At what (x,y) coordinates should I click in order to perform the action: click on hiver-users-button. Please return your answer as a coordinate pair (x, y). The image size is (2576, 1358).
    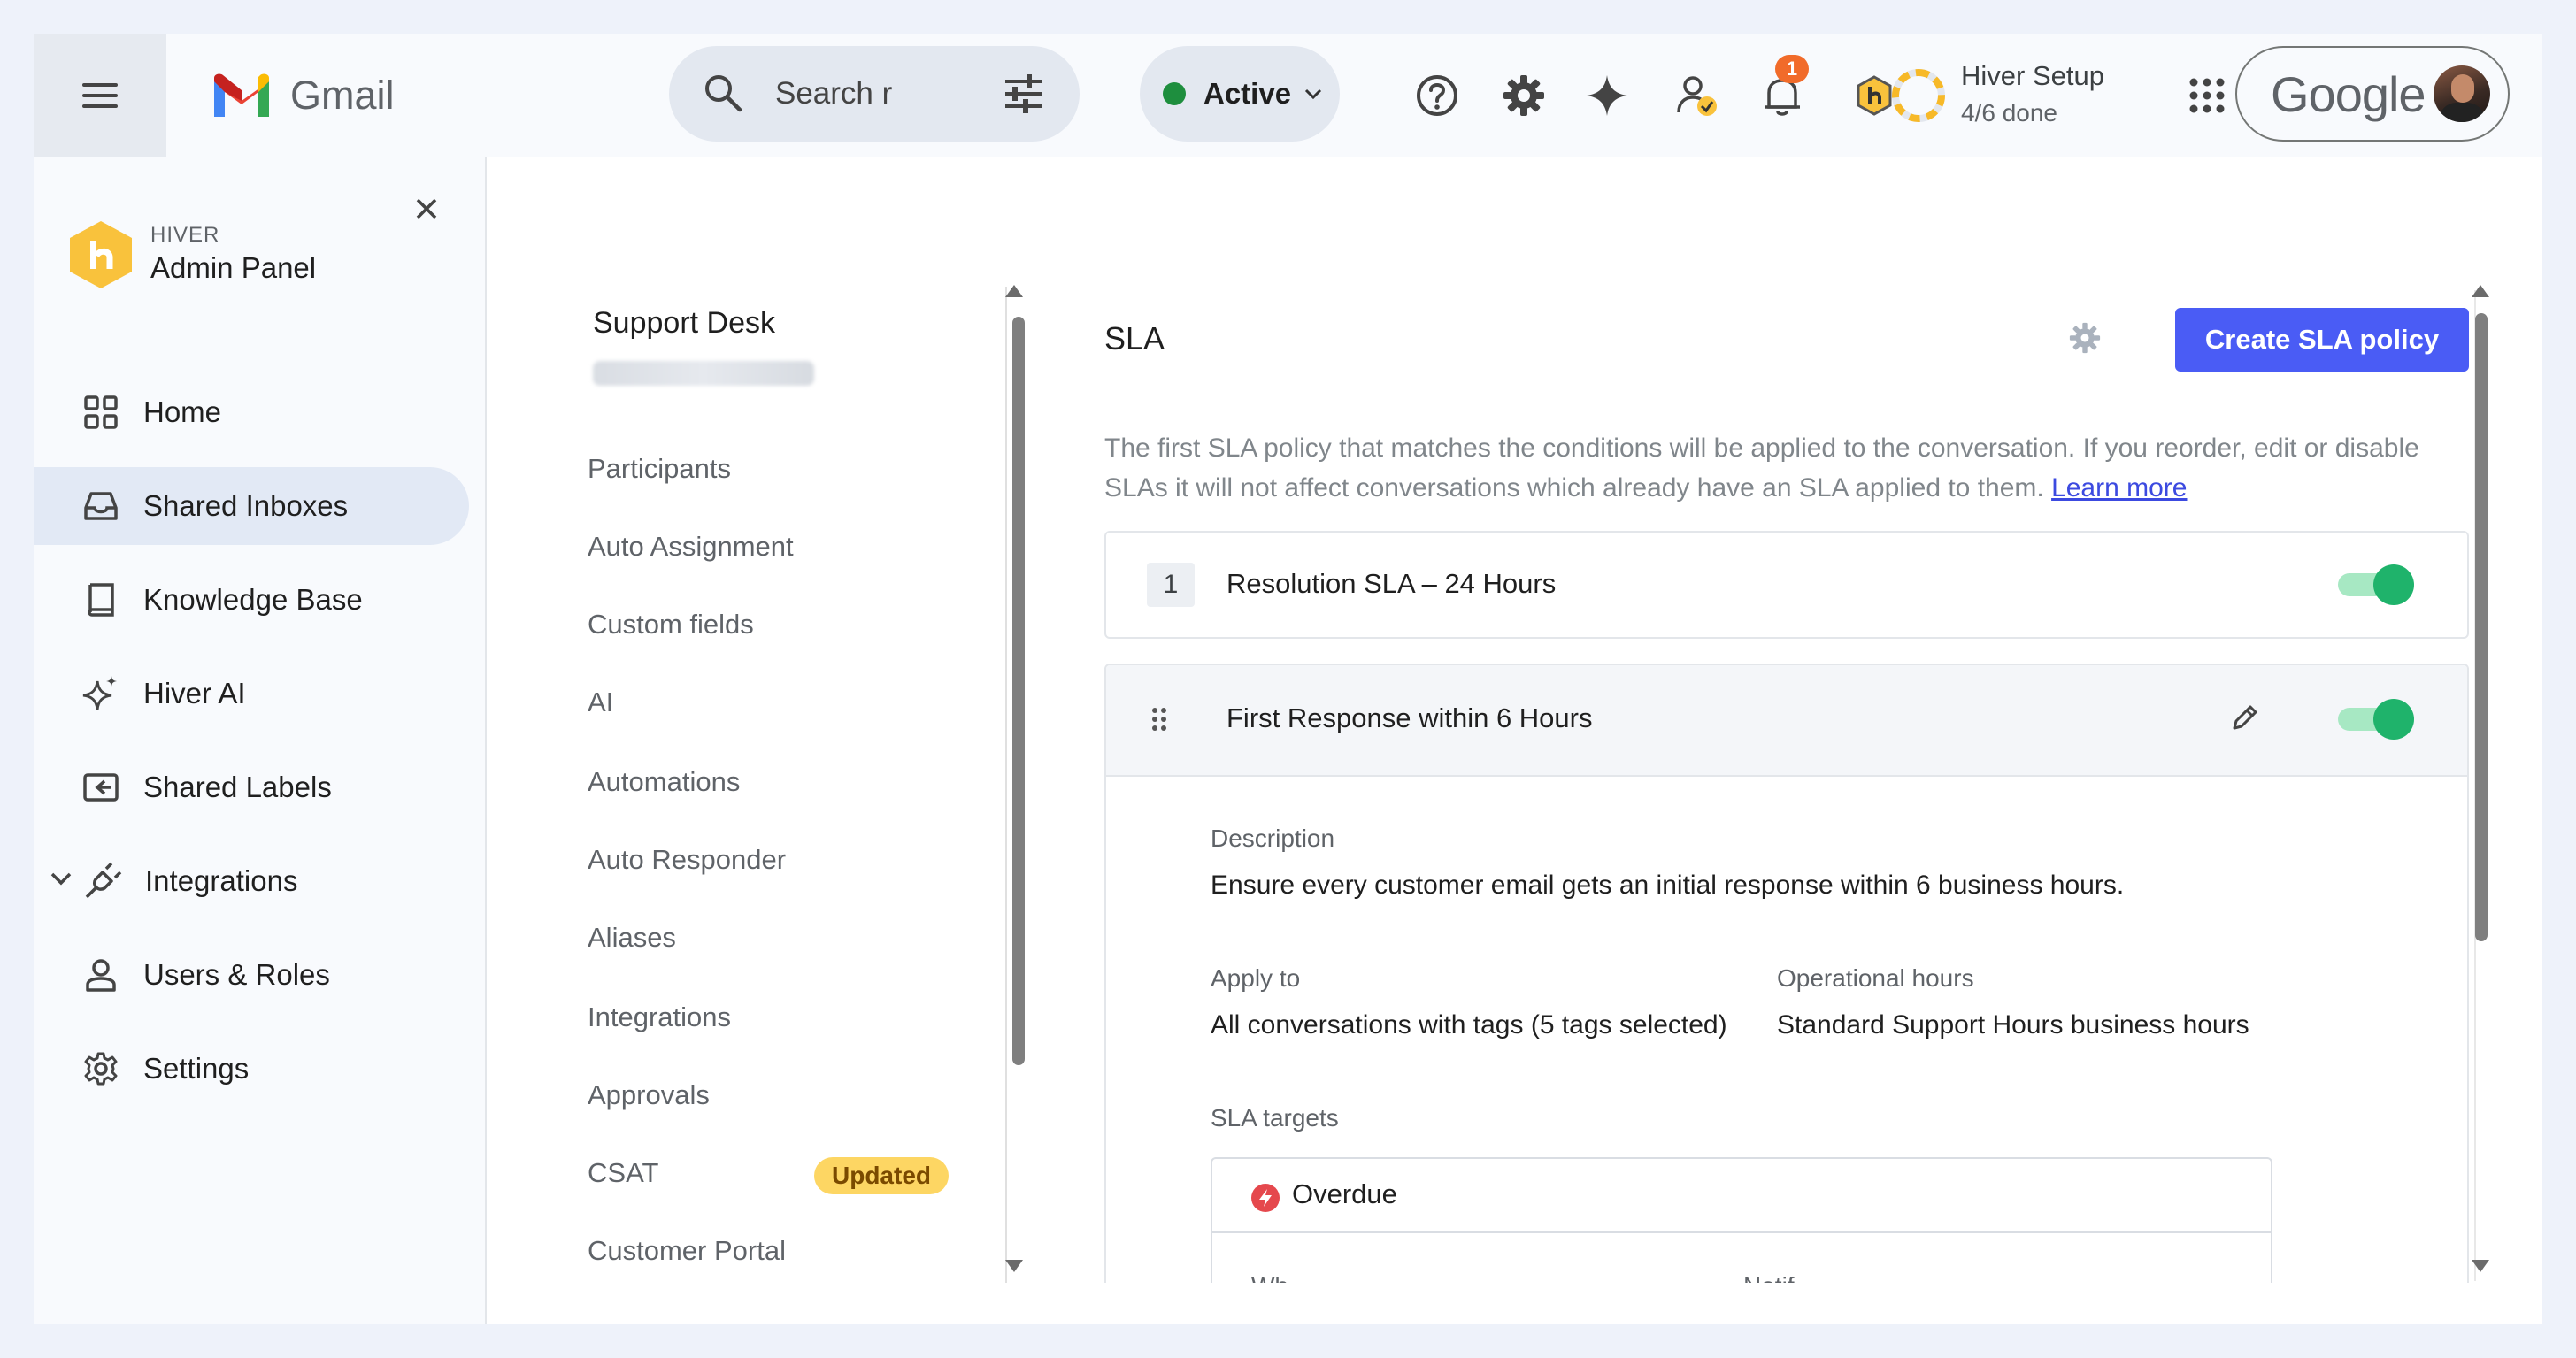
    Looking at the image, I should click on (1697, 95).